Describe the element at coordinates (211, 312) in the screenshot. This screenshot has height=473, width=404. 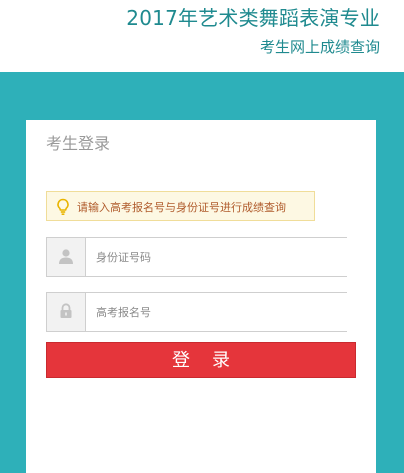
I see `exam-number-input` at that location.